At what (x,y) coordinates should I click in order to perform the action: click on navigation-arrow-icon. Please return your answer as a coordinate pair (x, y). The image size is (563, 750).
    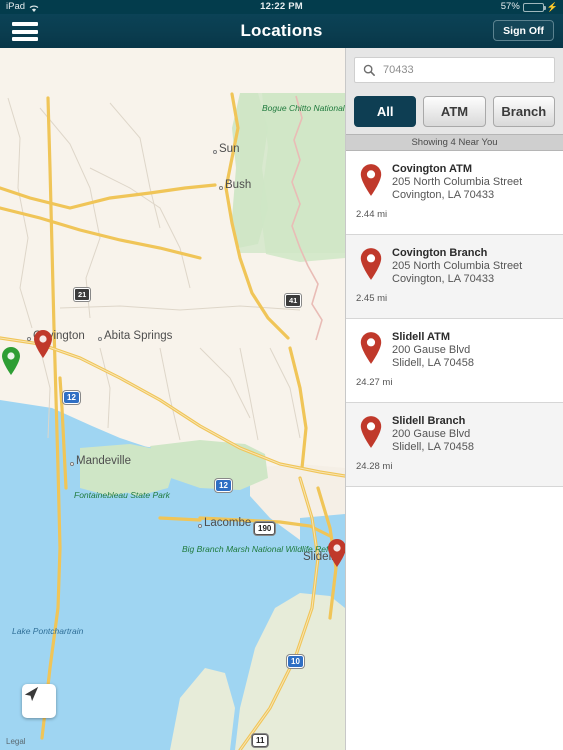
    Looking at the image, I should click on (31, 694).